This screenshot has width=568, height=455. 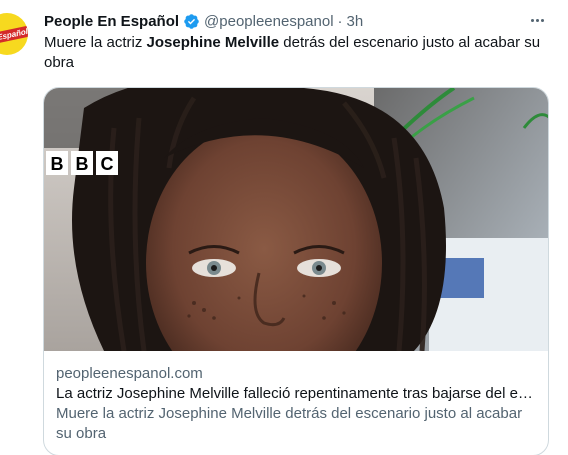 What do you see at coordinates (107, 164) in the screenshot?
I see `svg-text: C` at bounding box center [107, 164].